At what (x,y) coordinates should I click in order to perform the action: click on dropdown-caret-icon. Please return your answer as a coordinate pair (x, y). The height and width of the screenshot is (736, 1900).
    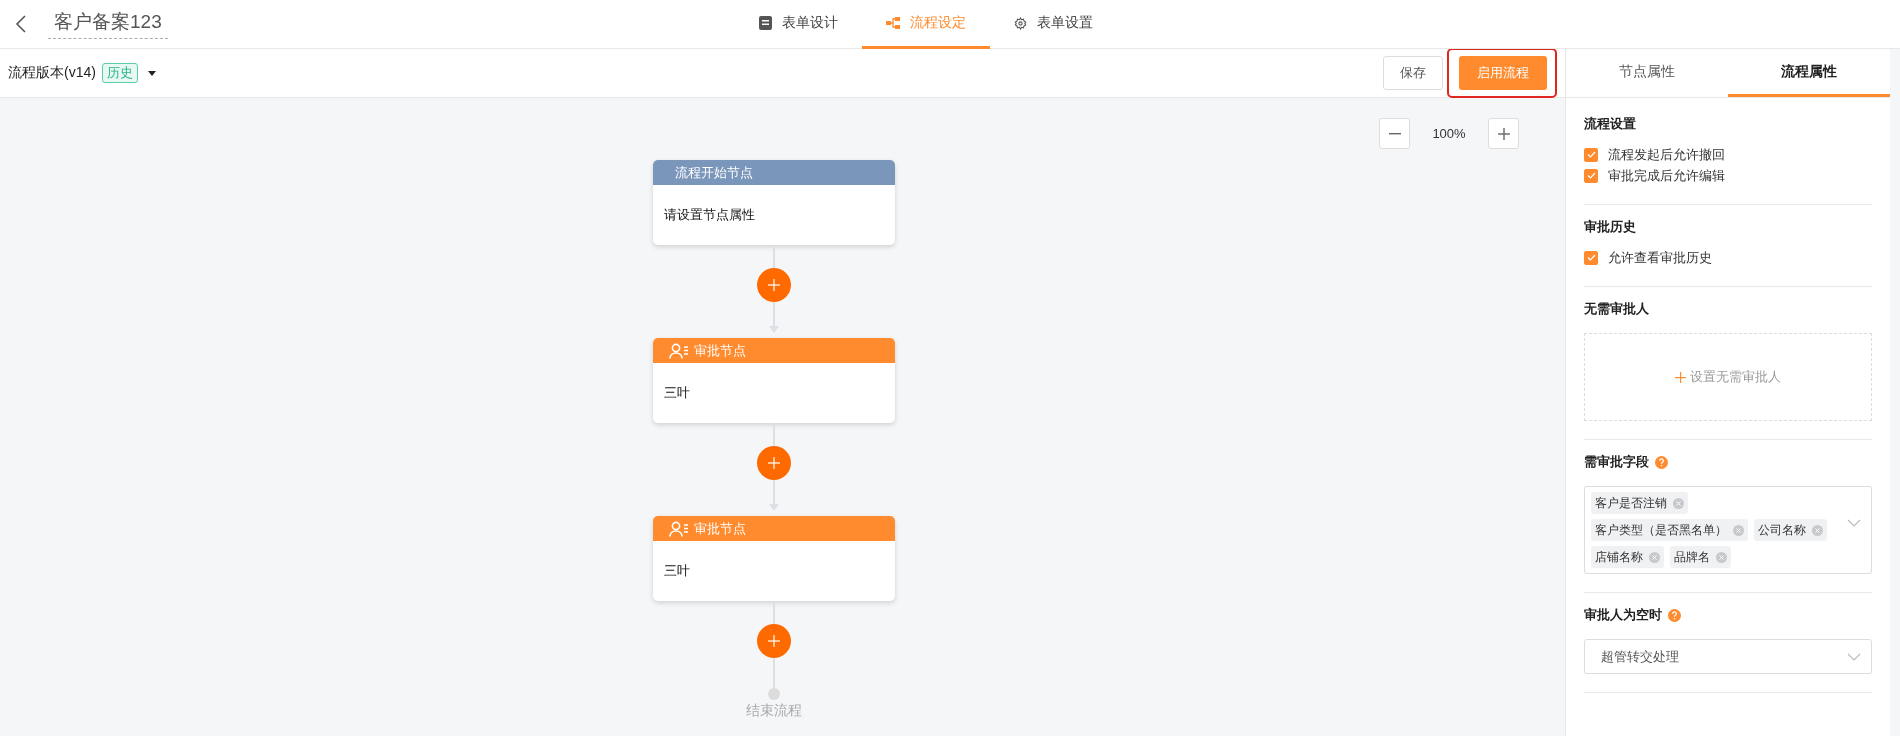
    Looking at the image, I should click on (151, 73).